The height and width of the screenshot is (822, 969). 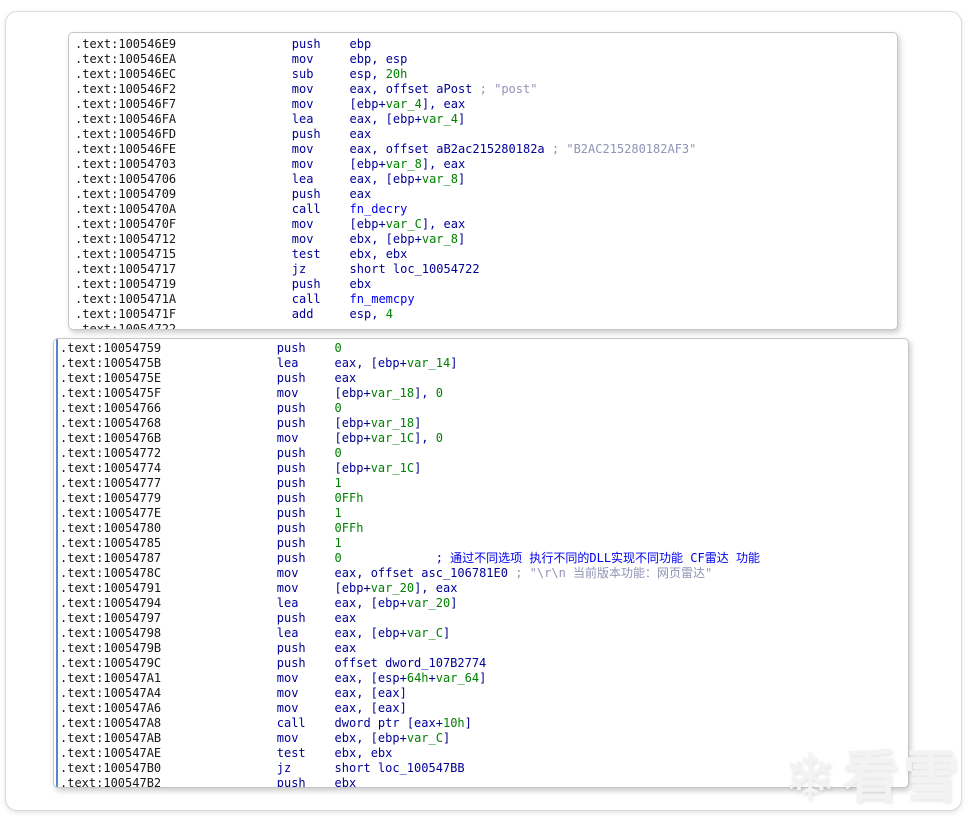 I want to click on disasm-line: .text:10054706 lea eax, [ebp+var_8], so click(x=483, y=179).